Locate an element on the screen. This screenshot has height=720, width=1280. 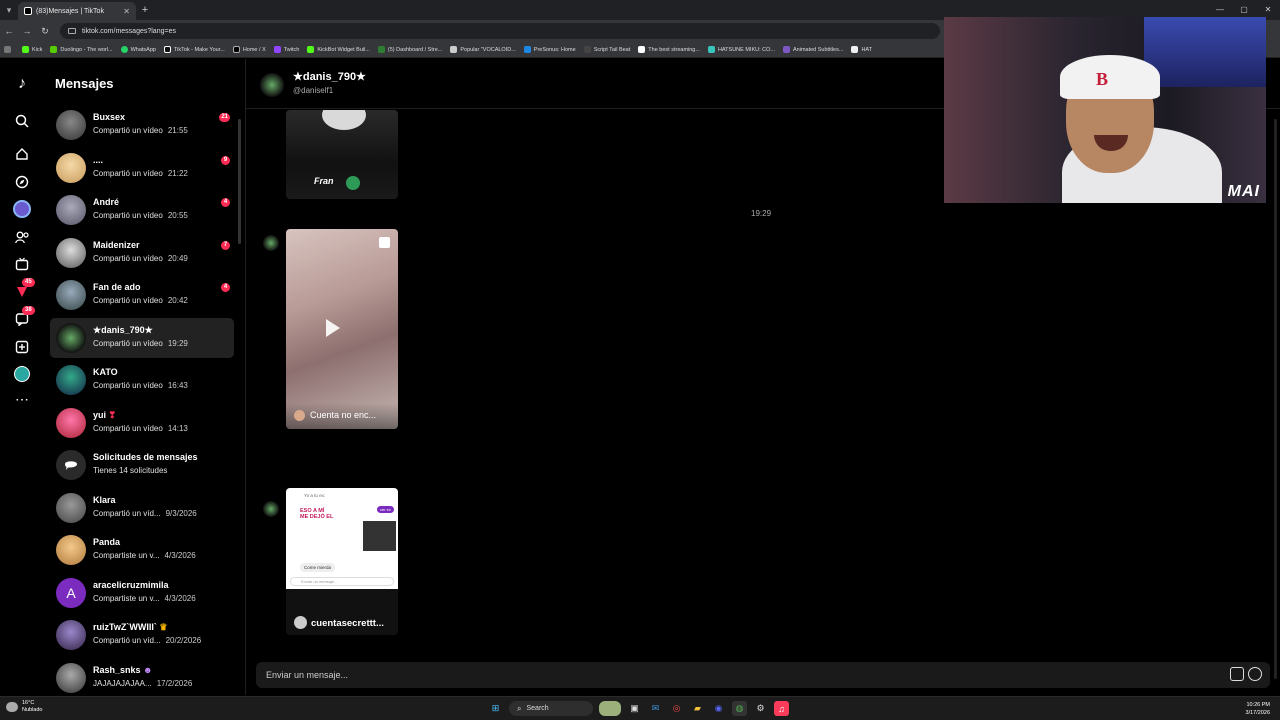
conversation-name: KATO is located at coordinates (105, 372).